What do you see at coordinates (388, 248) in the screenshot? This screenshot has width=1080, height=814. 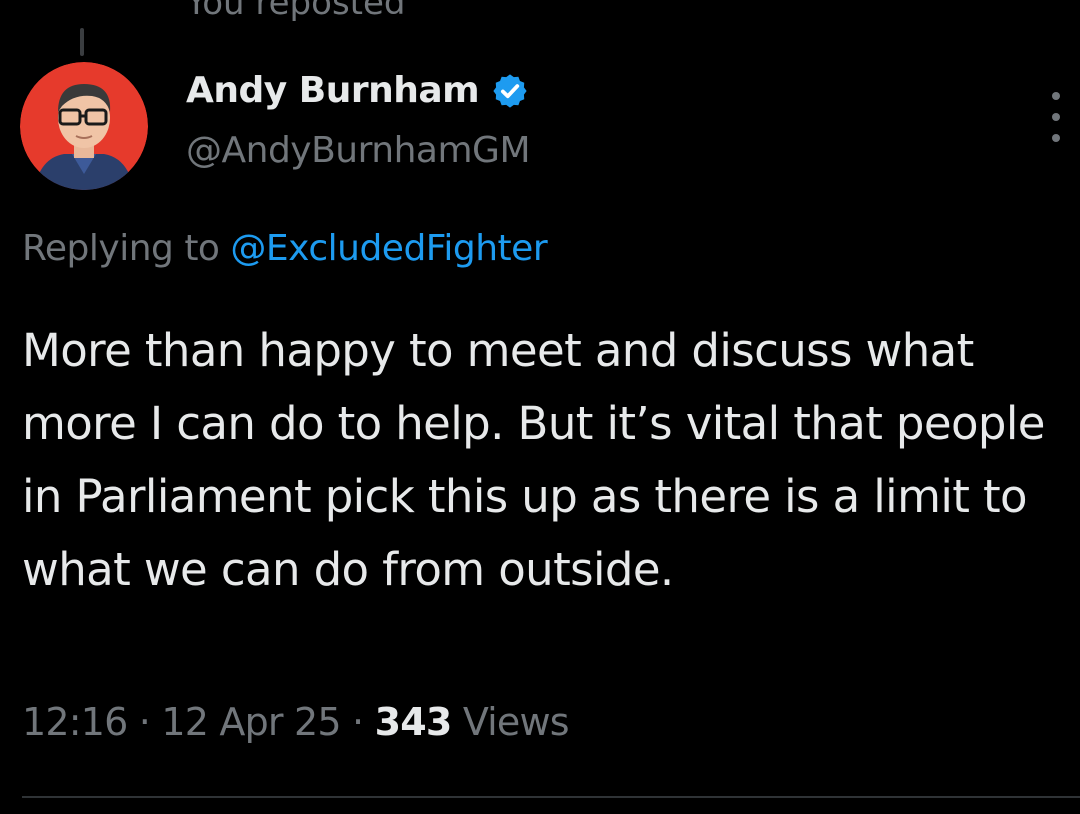 I see `reply-to-handle-link: @ExcludedFighter` at bounding box center [388, 248].